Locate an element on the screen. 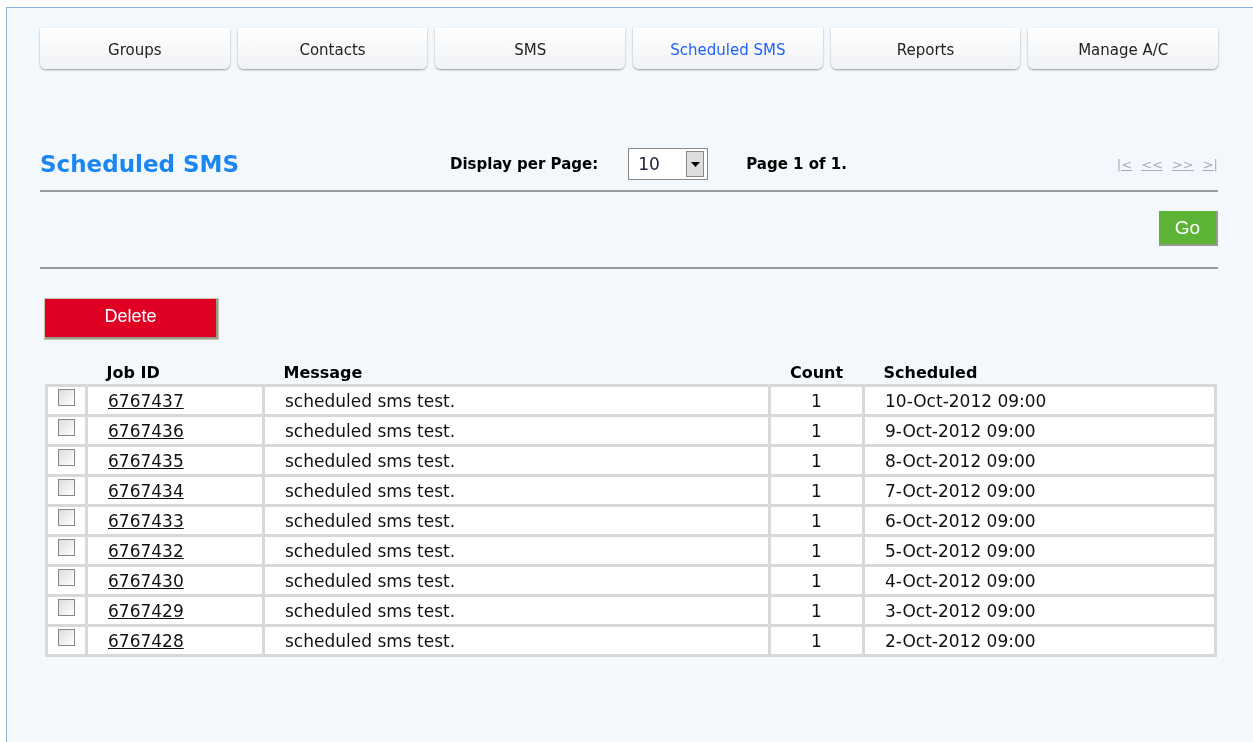 This screenshot has height=742, width=1253. scheduled-time: 2-Oct-2012 09:00 is located at coordinates (960, 640).